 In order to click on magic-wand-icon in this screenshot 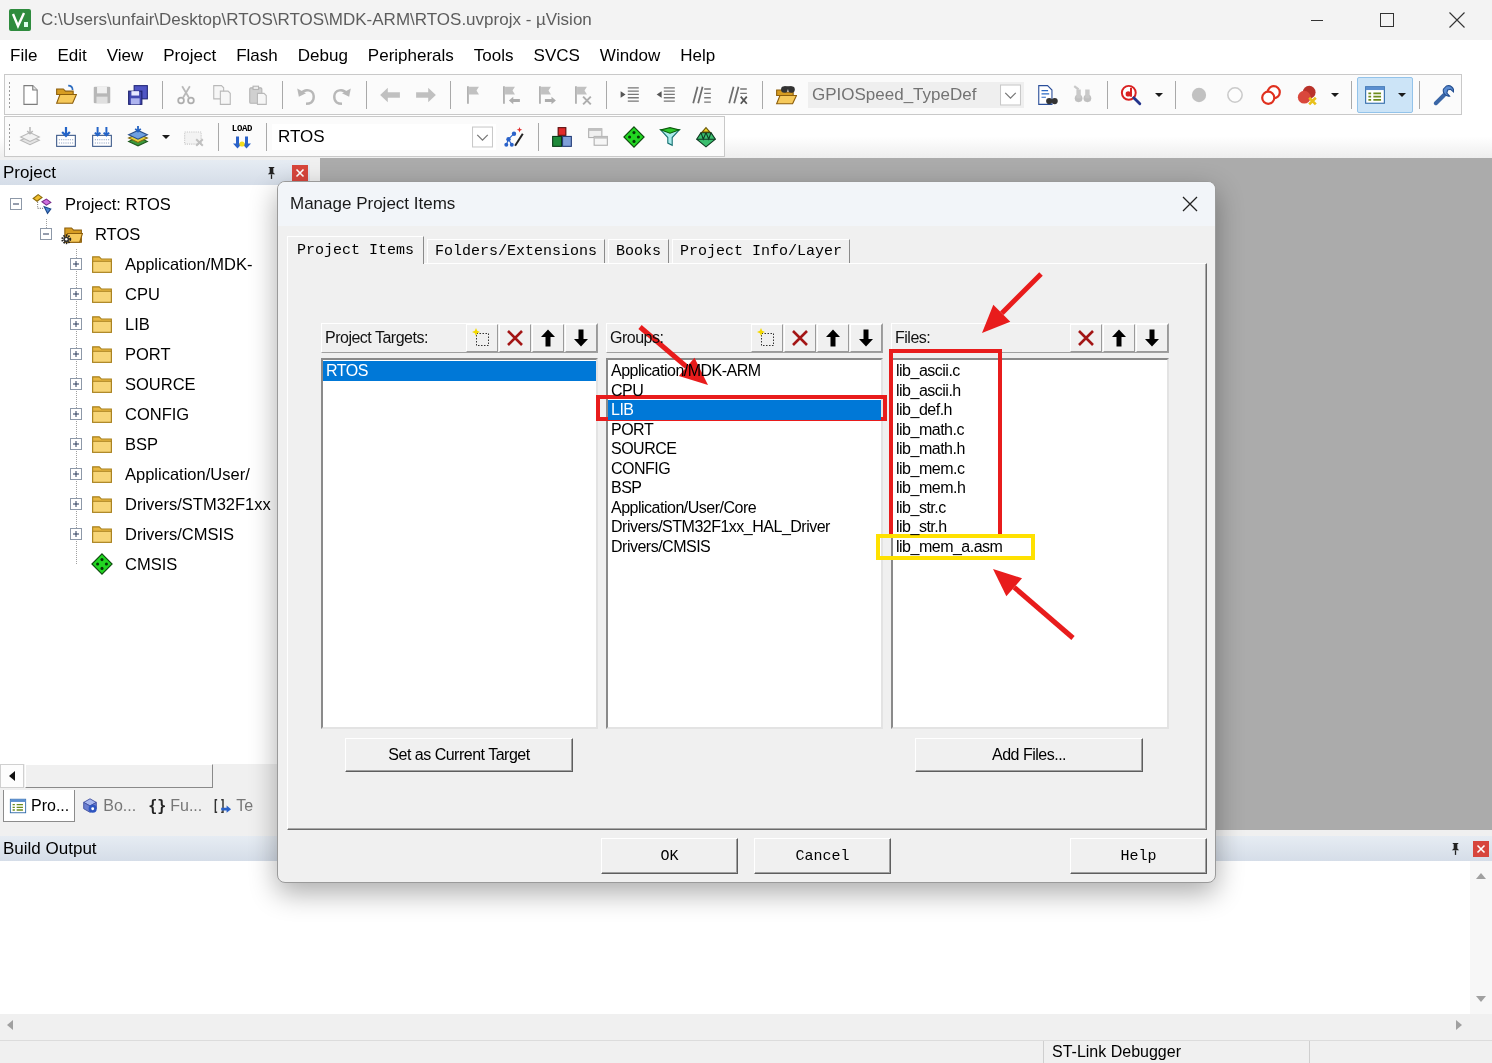, I will do `click(514, 136)`.